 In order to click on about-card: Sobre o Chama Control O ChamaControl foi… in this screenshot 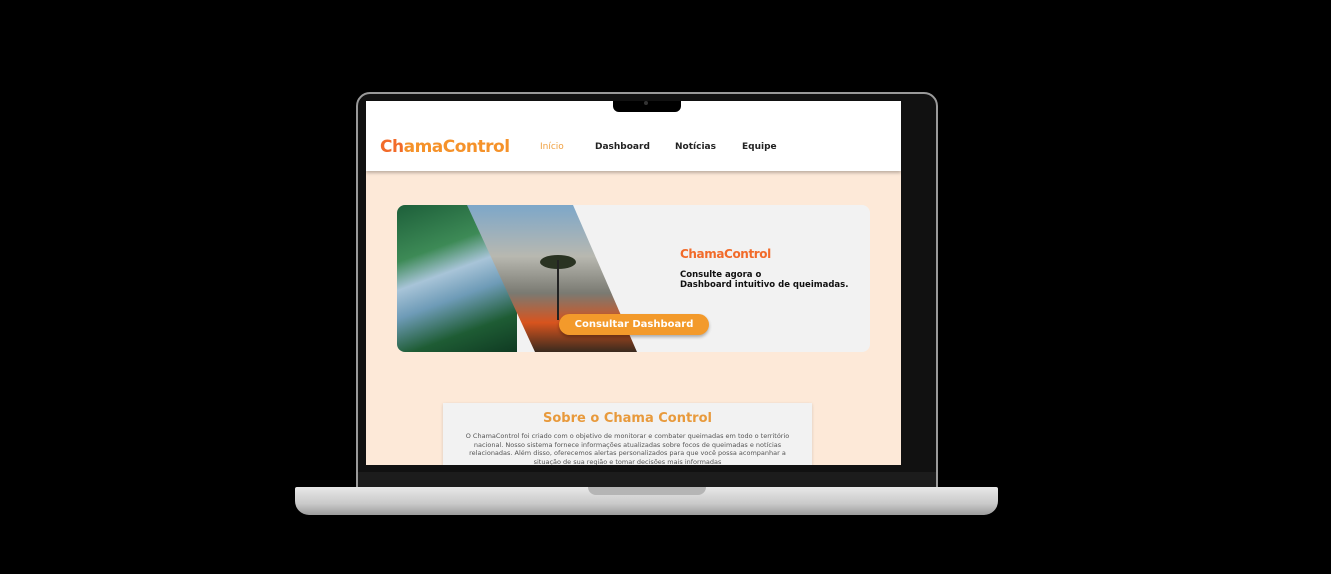, I will do `click(627, 434)`.